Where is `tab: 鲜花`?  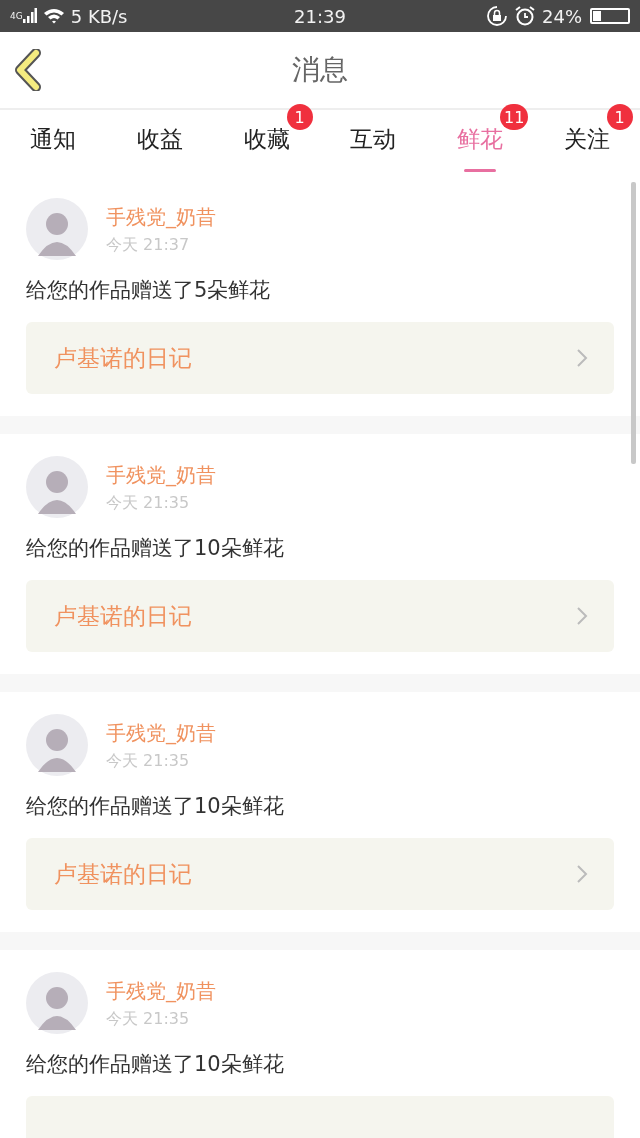 tab: 鲜花 is located at coordinates (480, 139).